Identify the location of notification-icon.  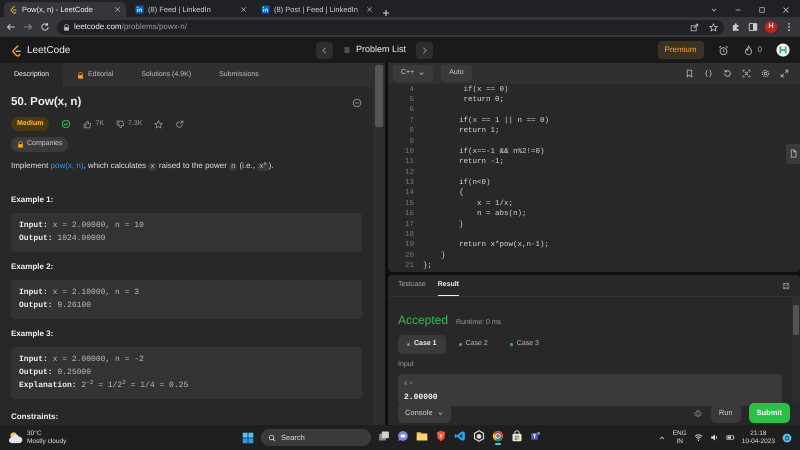
(787, 437).